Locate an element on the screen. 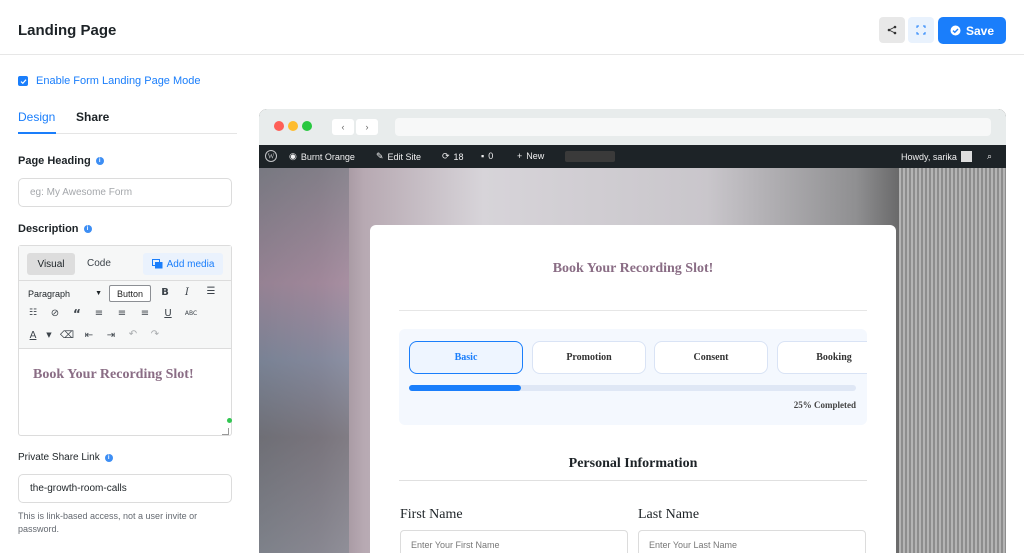 Image resolution: width=1024 pixels, height=553 pixels. format-select: Paragraph ▼ is located at coordinates (65, 293).